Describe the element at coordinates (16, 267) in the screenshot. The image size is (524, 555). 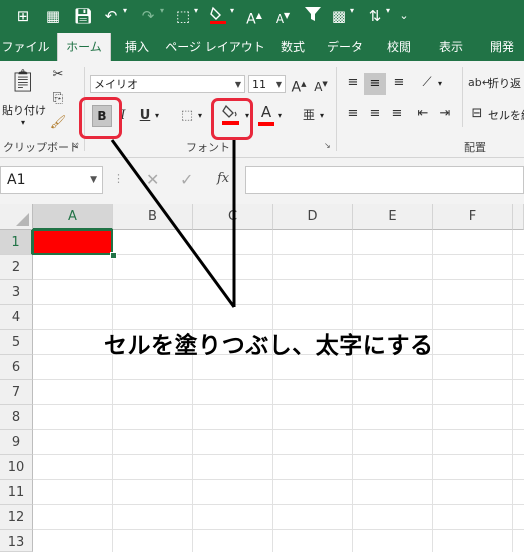
I see `row-header: 2` at that location.